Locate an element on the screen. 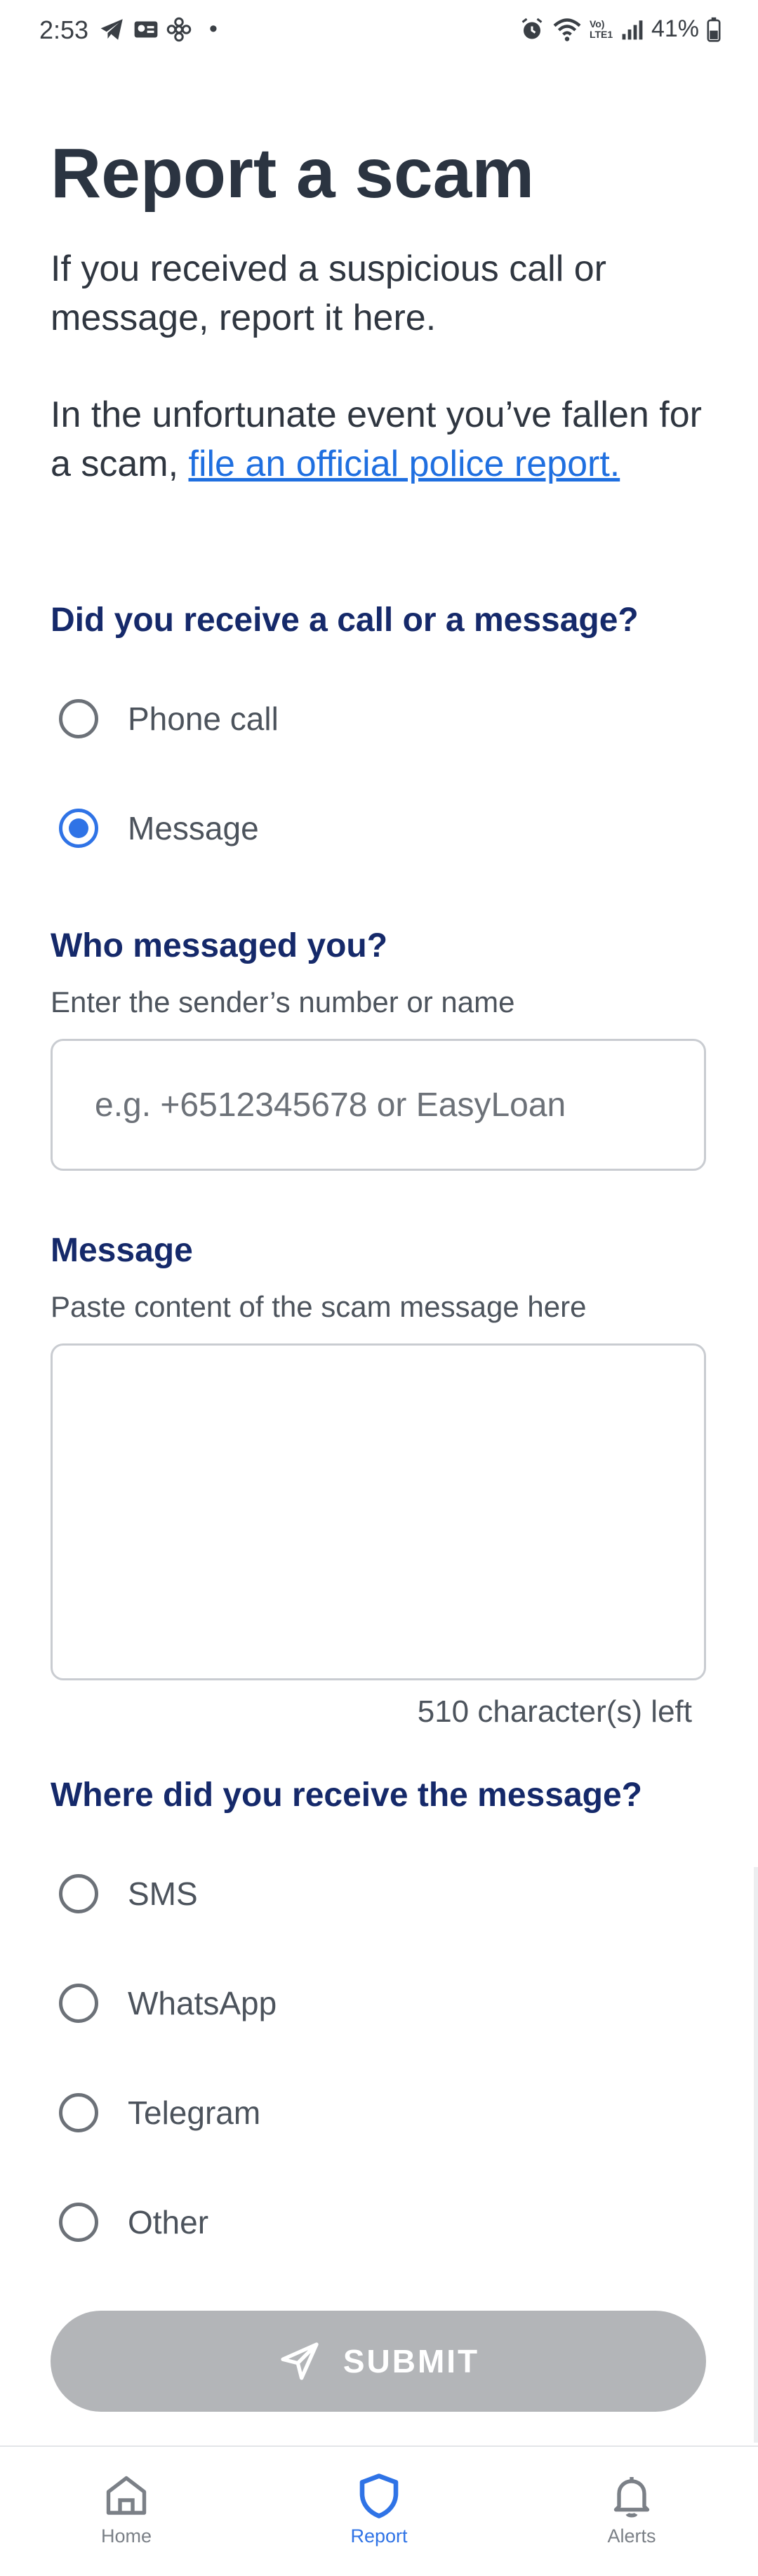  page-title: Report a scam is located at coordinates (293, 174).